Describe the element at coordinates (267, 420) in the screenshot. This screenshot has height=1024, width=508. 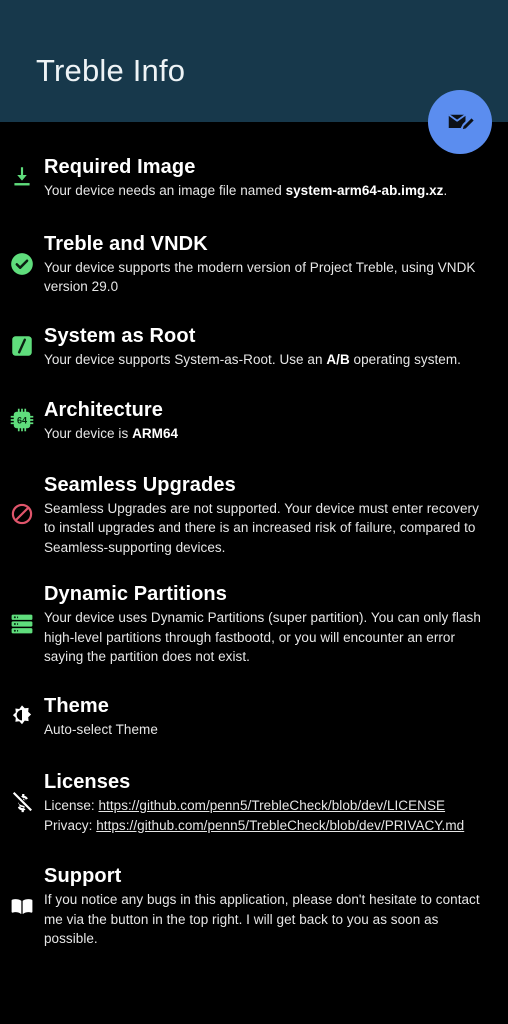
I see `item-text: Architecture Your device is ARM64` at that location.